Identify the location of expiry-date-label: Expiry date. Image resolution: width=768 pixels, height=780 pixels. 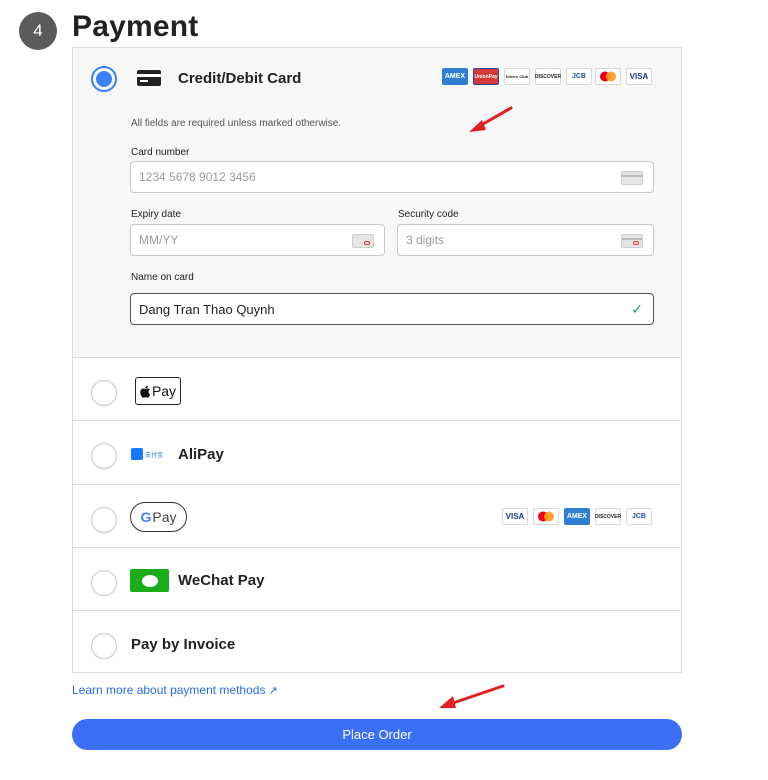
(156, 214).